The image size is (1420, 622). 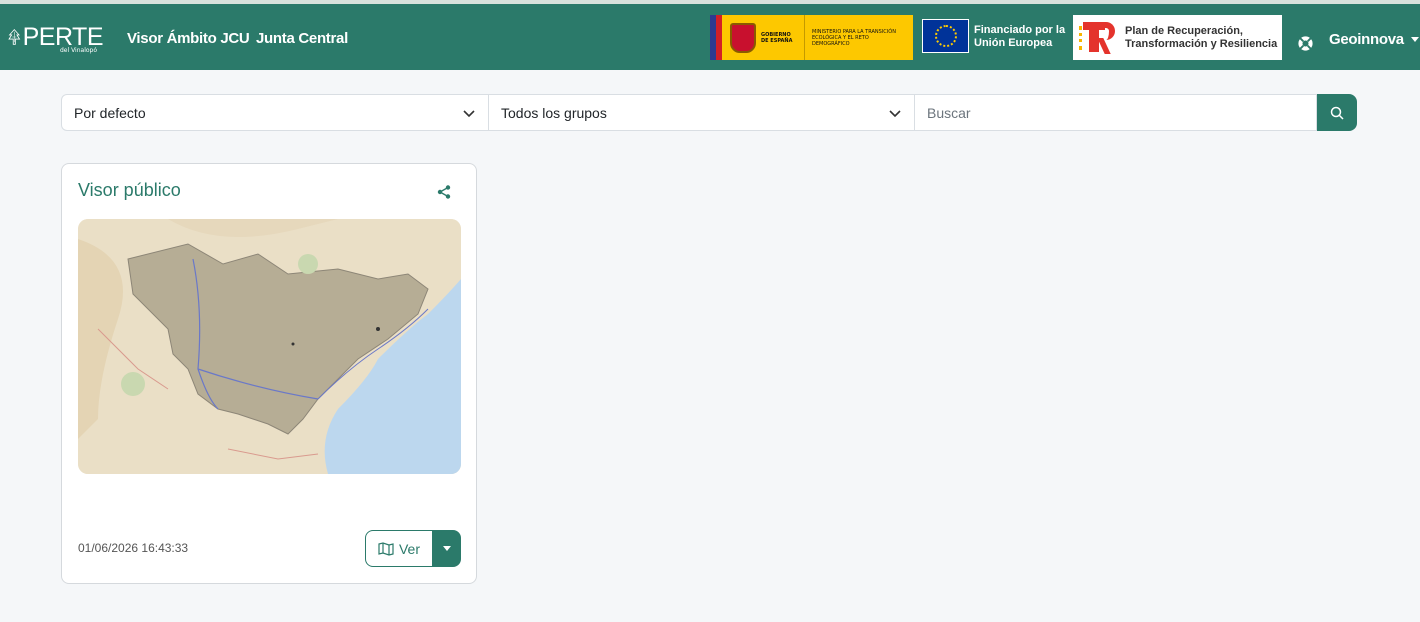 What do you see at coordinates (63, 36) in the screenshot?
I see `brand-name: PERTE` at bounding box center [63, 36].